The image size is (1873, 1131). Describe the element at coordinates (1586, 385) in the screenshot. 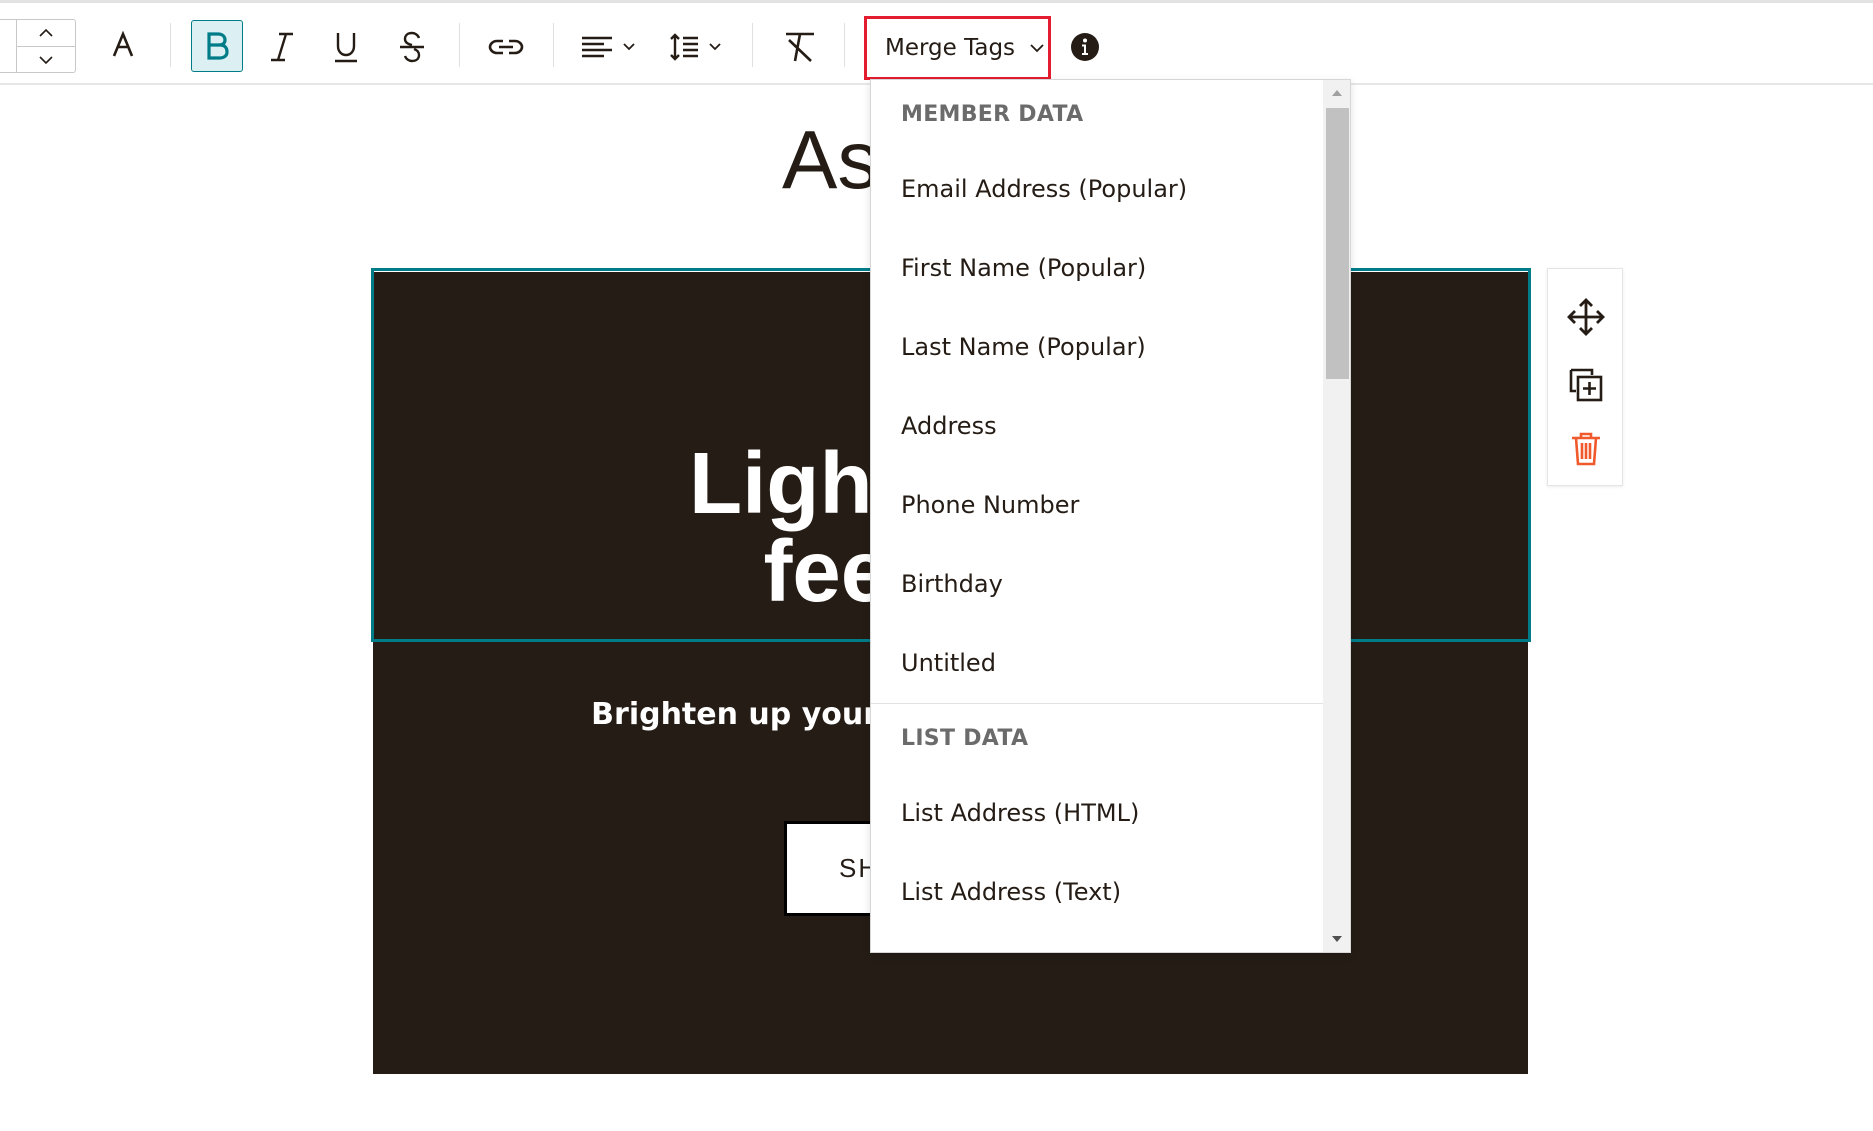

I see `duplicate-icon` at that location.